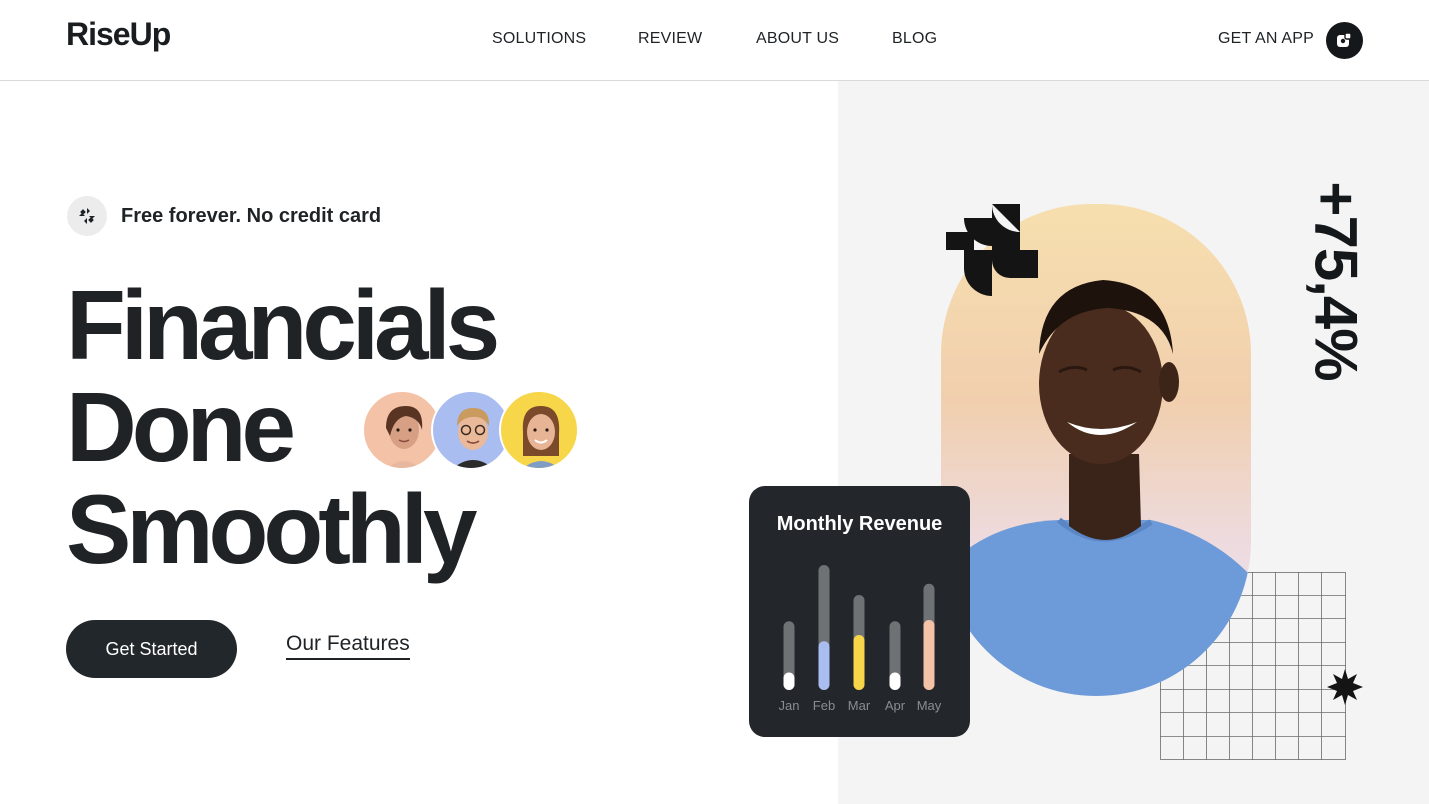 The height and width of the screenshot is (804, 1429). Describe the element at coordinates (283, 325) in the screenshot. I see `headline-line-1: Financials` at that location.